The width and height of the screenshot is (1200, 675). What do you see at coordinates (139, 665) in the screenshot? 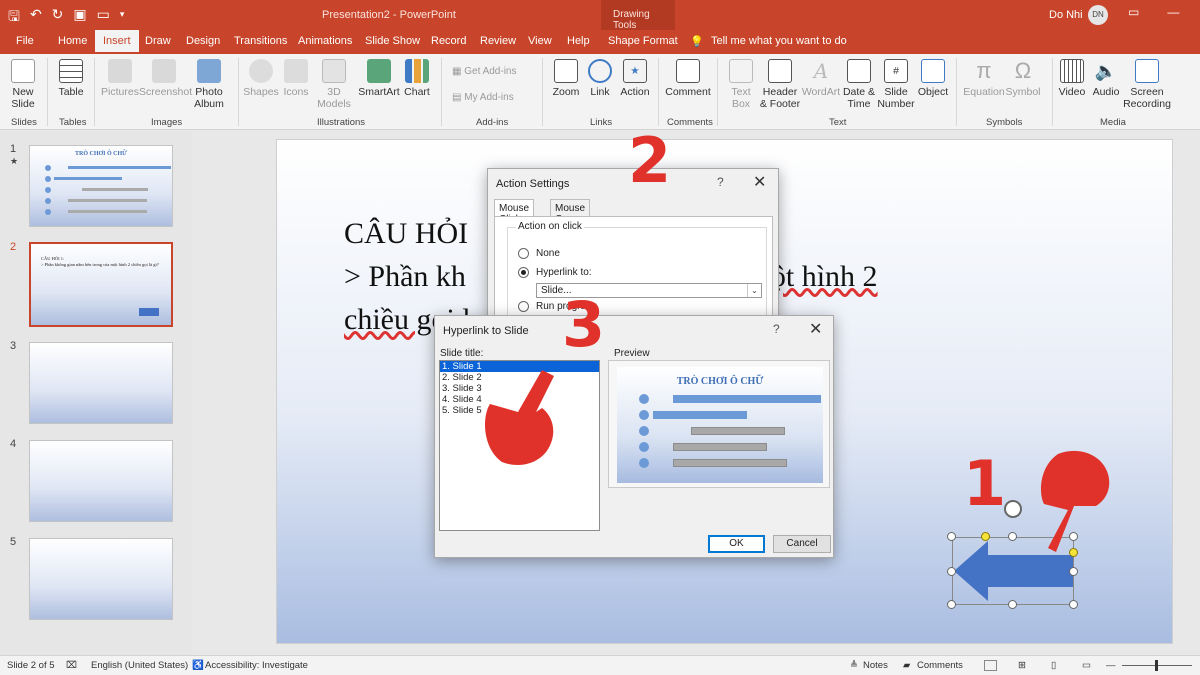
I see `language: English (United States)` at bounding box center [139, 665].